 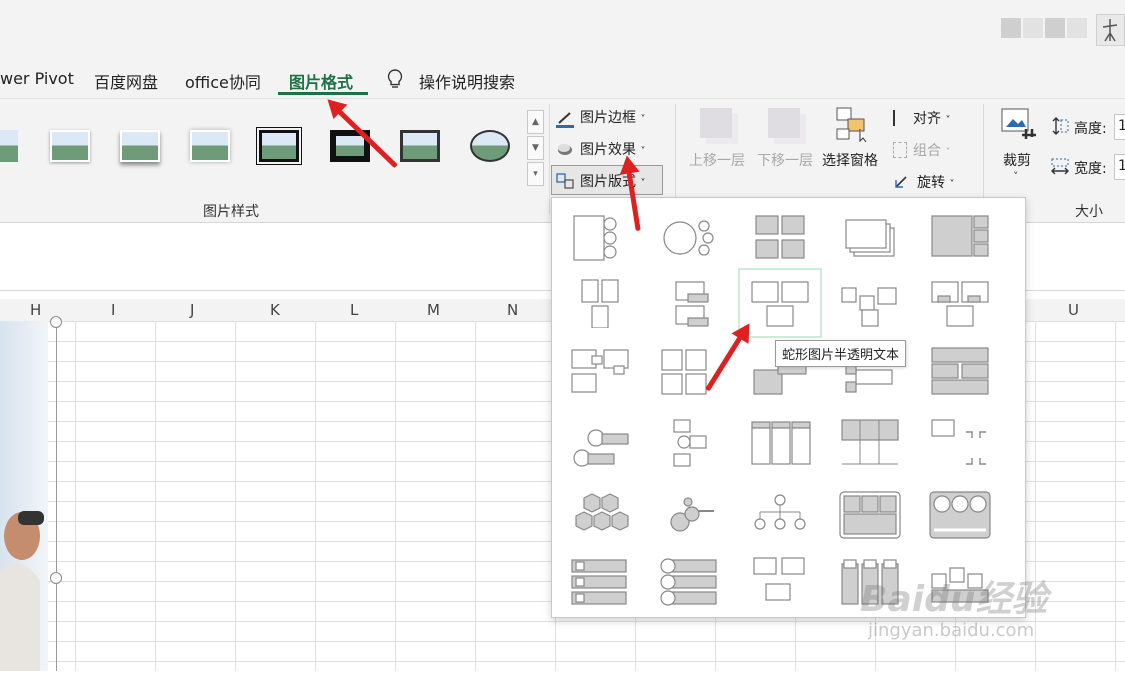 I want to click on rotate-label: 旋转, so click(x=931, y=183).